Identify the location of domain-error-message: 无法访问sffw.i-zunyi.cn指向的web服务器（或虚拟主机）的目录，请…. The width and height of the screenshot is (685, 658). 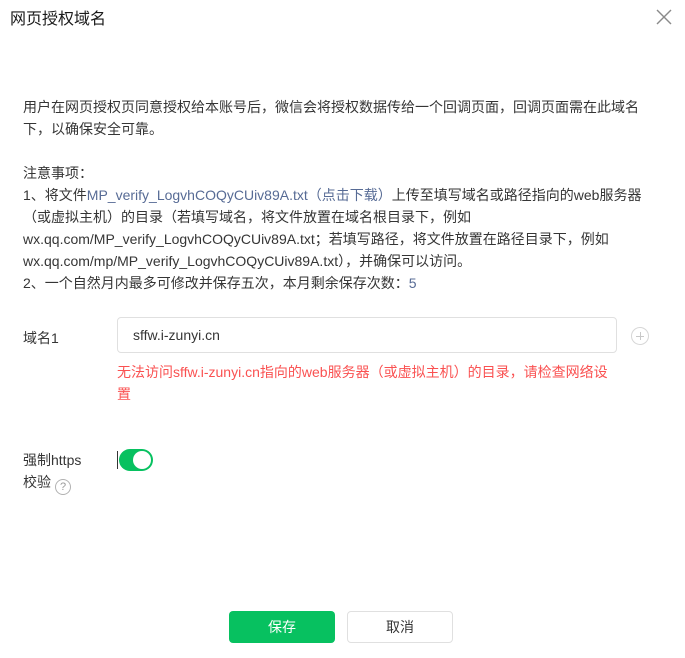
(362, 383).